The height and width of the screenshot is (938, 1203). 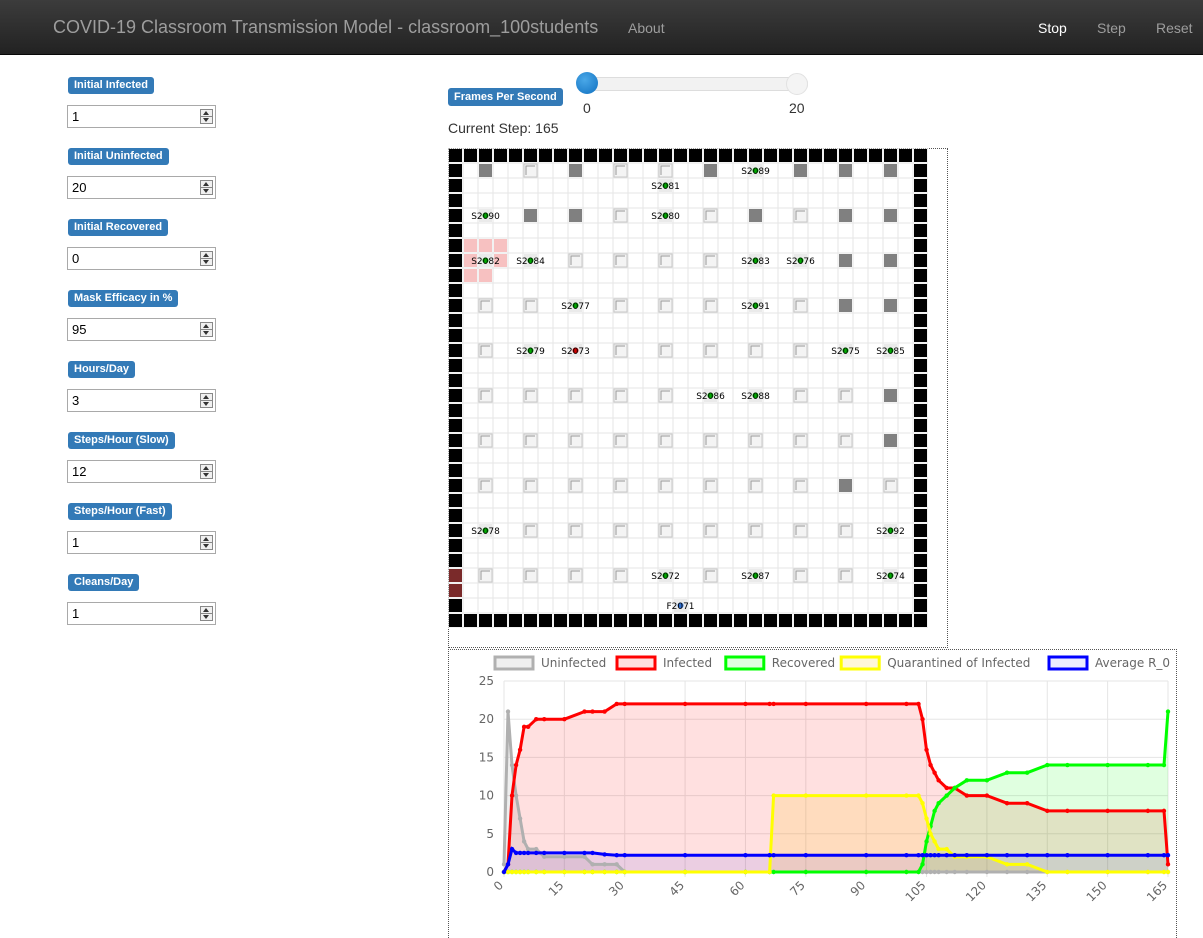 I want to click on fps-label: Frames Per Second, so click(x=505, y=97).